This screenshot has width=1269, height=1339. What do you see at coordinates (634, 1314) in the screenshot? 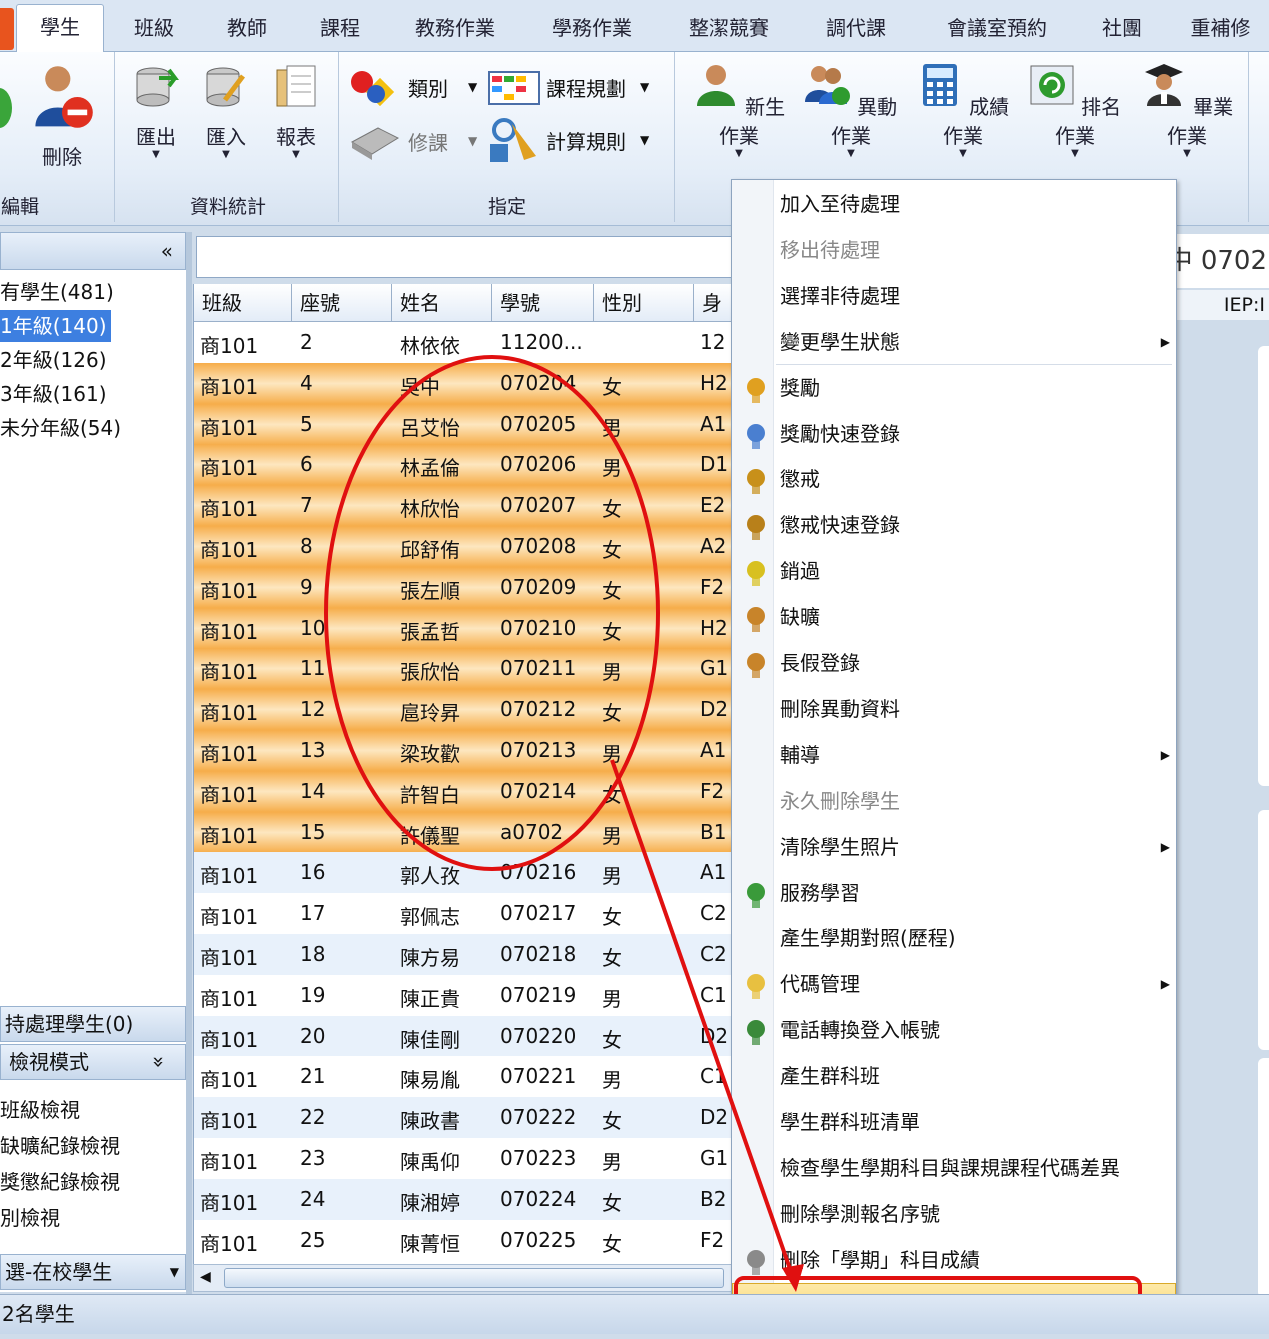
I see `status-bar: 2名學生` at bounding box center [634, 1314].